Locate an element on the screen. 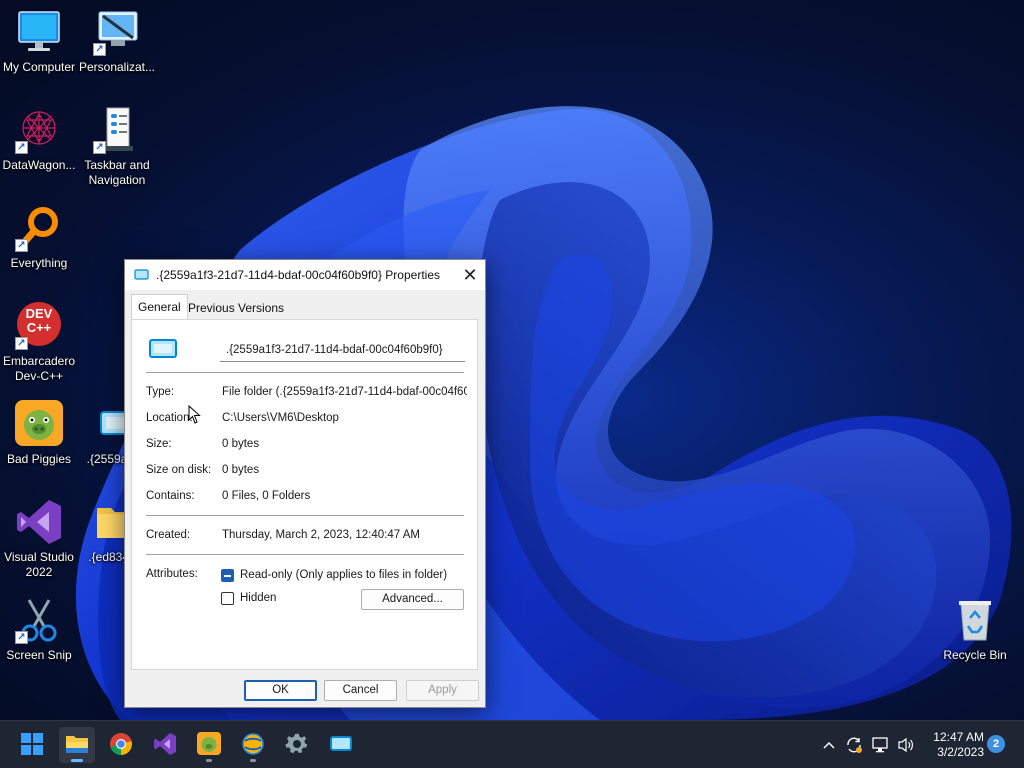 Image resolution: width=1024 pixels, height=768 pixels. attributes-label: Attributes: is located at coordinates (172, 574).